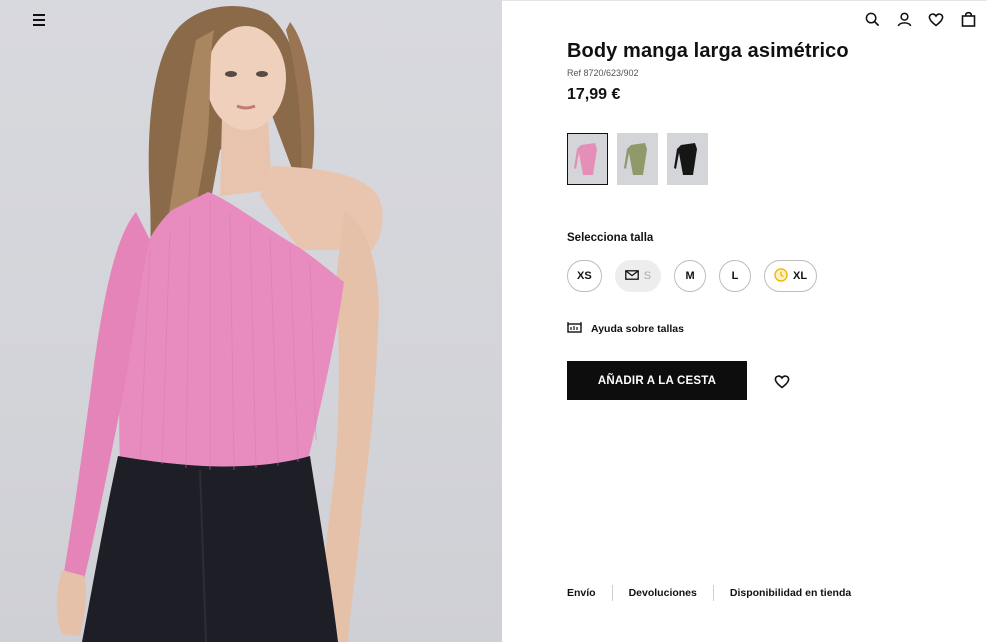 The width and height of the screenshot is (987, 642). What do you see at coordinates (790, 593) in the screenshot?
I see `store-availability-link: Disponibilidad en tienda` at bounding box center [790, 593].